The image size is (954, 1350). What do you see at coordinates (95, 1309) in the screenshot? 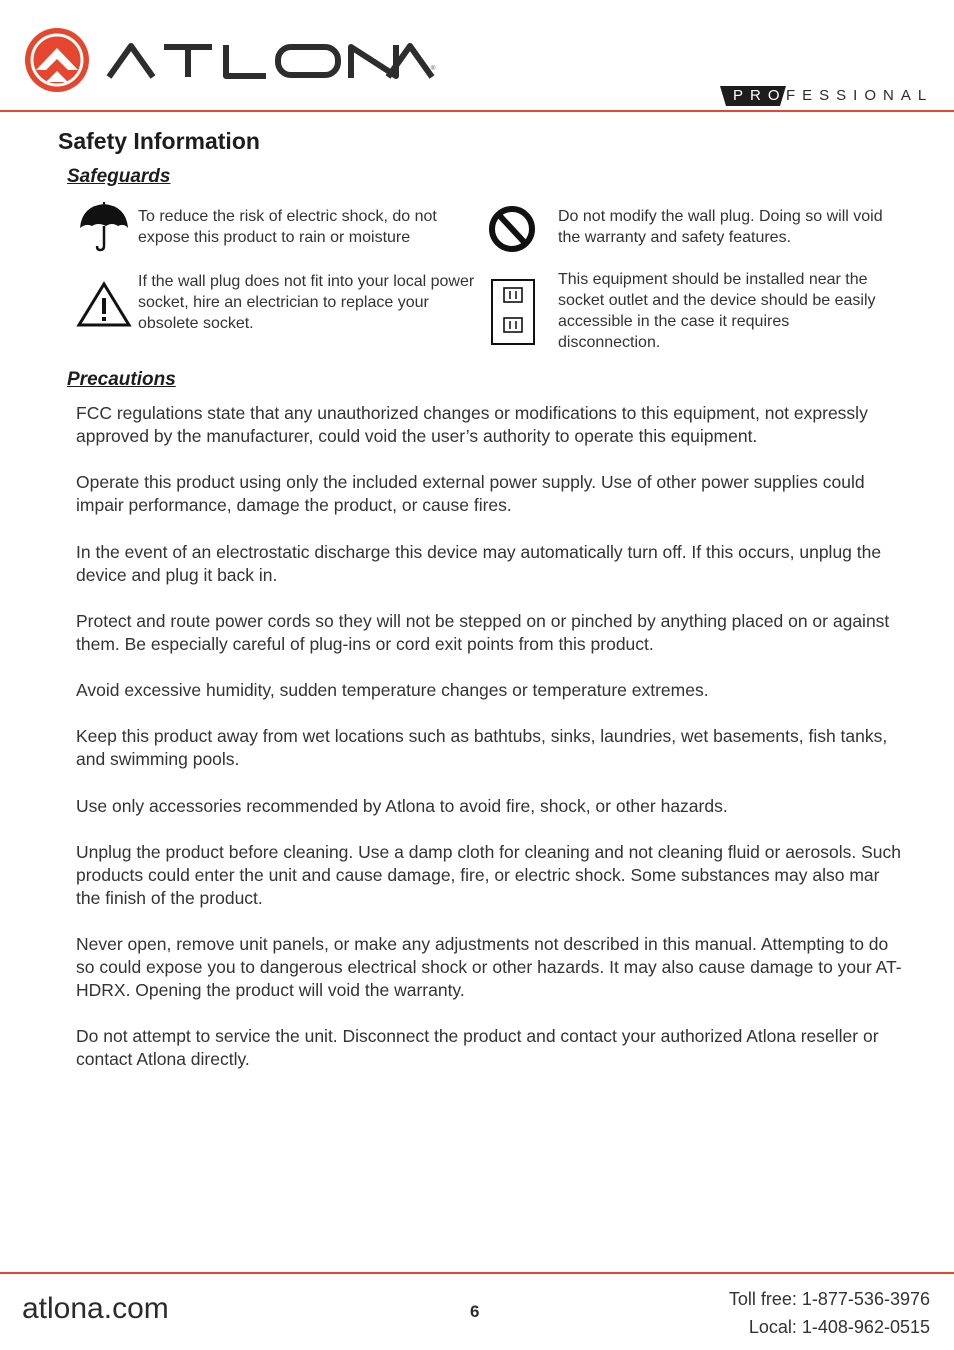
I see `footer-website: atlona.com` at bounding box center [95, 1309].